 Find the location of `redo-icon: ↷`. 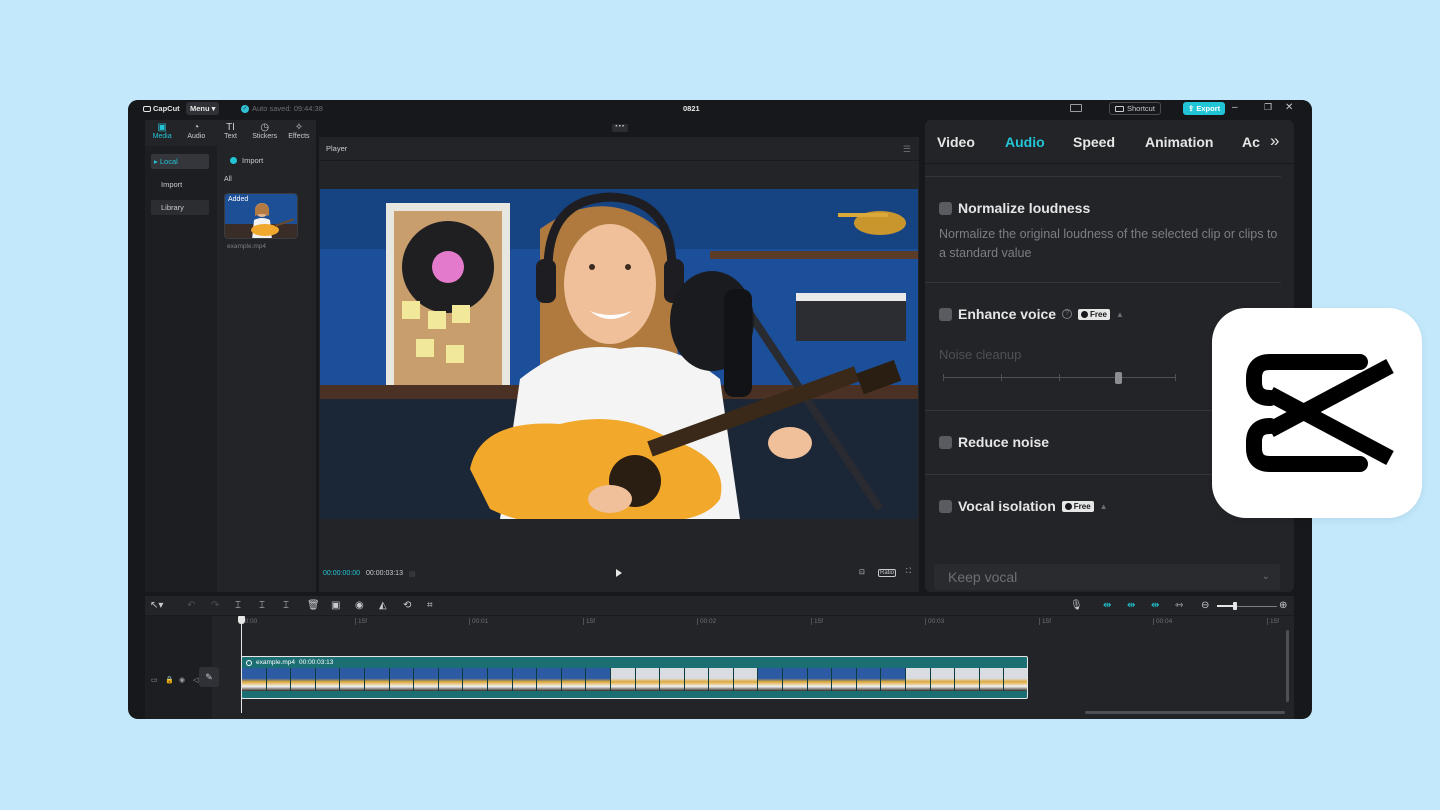

redo-icon: ↷ is located at coordinates (215, 606).